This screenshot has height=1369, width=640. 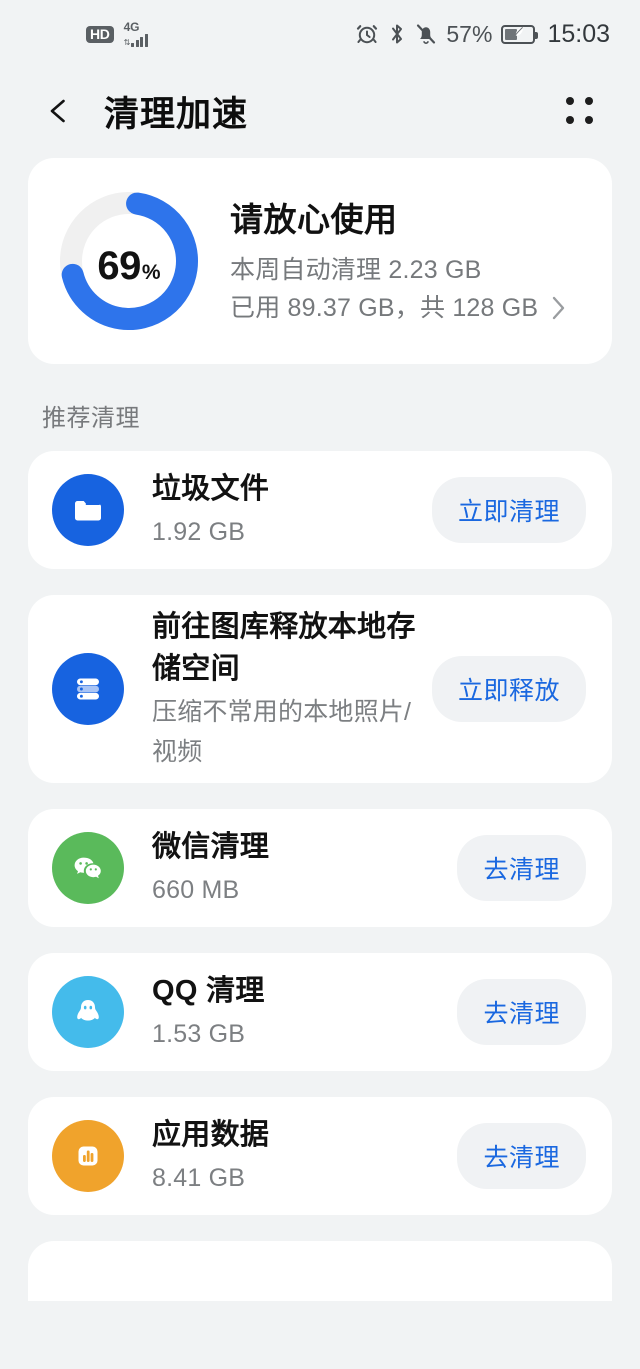 What do you see at coordinates (211, 847) in the screenshot?
I see `list-item-title: 微信清理` at bounding box center [211, 847].